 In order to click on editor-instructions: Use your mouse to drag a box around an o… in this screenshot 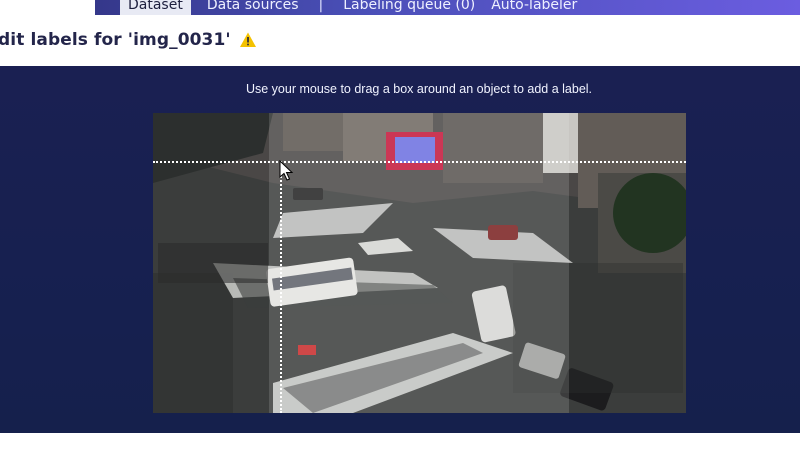, I will do `click(419, 89)`.